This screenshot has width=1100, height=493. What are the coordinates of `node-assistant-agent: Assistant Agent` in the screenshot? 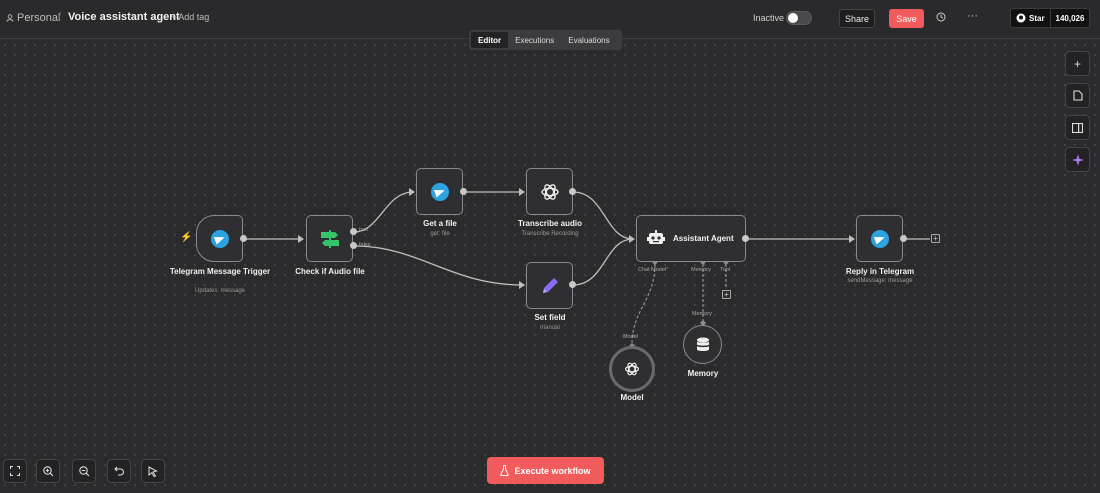 It's located at (691, 238).